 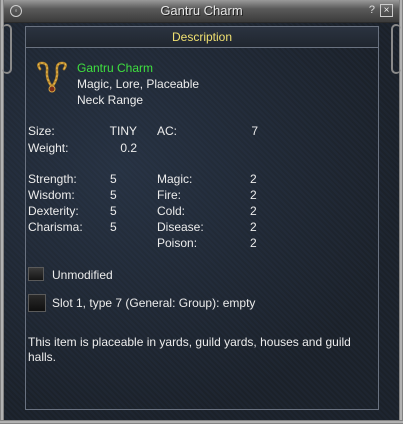 I want to click on weight-label: Weight:, so click(x=48, y=148).